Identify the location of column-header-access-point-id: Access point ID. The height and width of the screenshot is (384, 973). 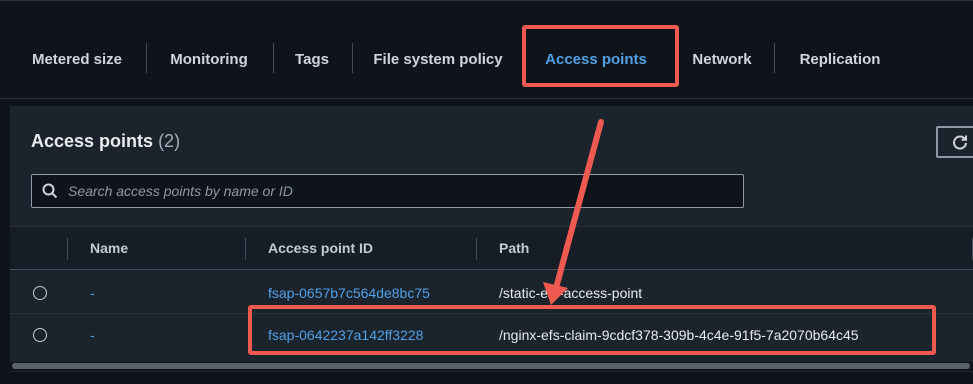
(320, 248).